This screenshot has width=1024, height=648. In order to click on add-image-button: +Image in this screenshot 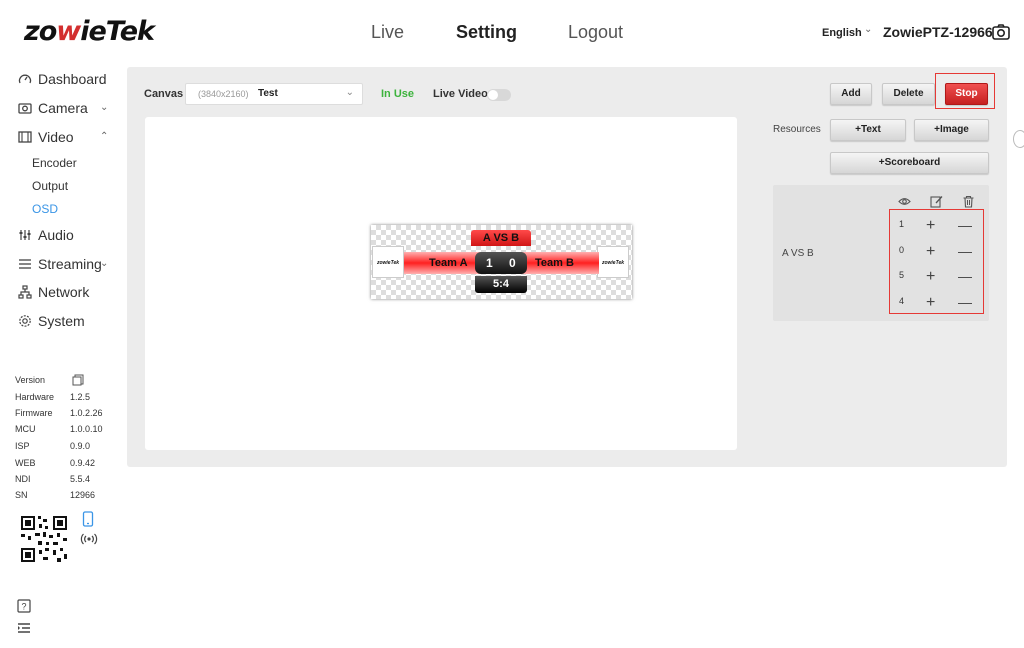, I will do `click(951, 130)`.